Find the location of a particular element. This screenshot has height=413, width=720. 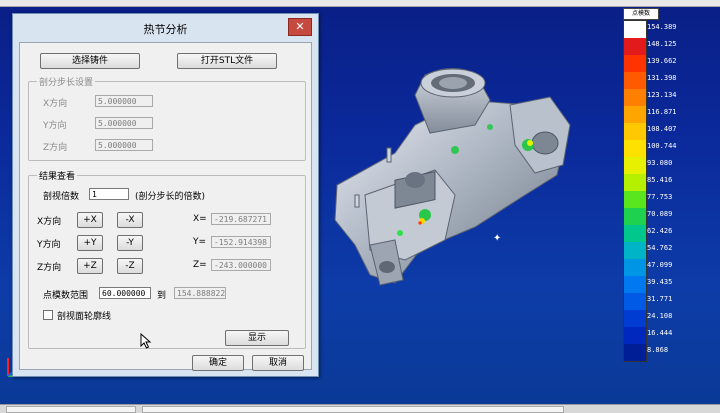

z-axis-label: Z方向 is located at coordinates (49, 268).